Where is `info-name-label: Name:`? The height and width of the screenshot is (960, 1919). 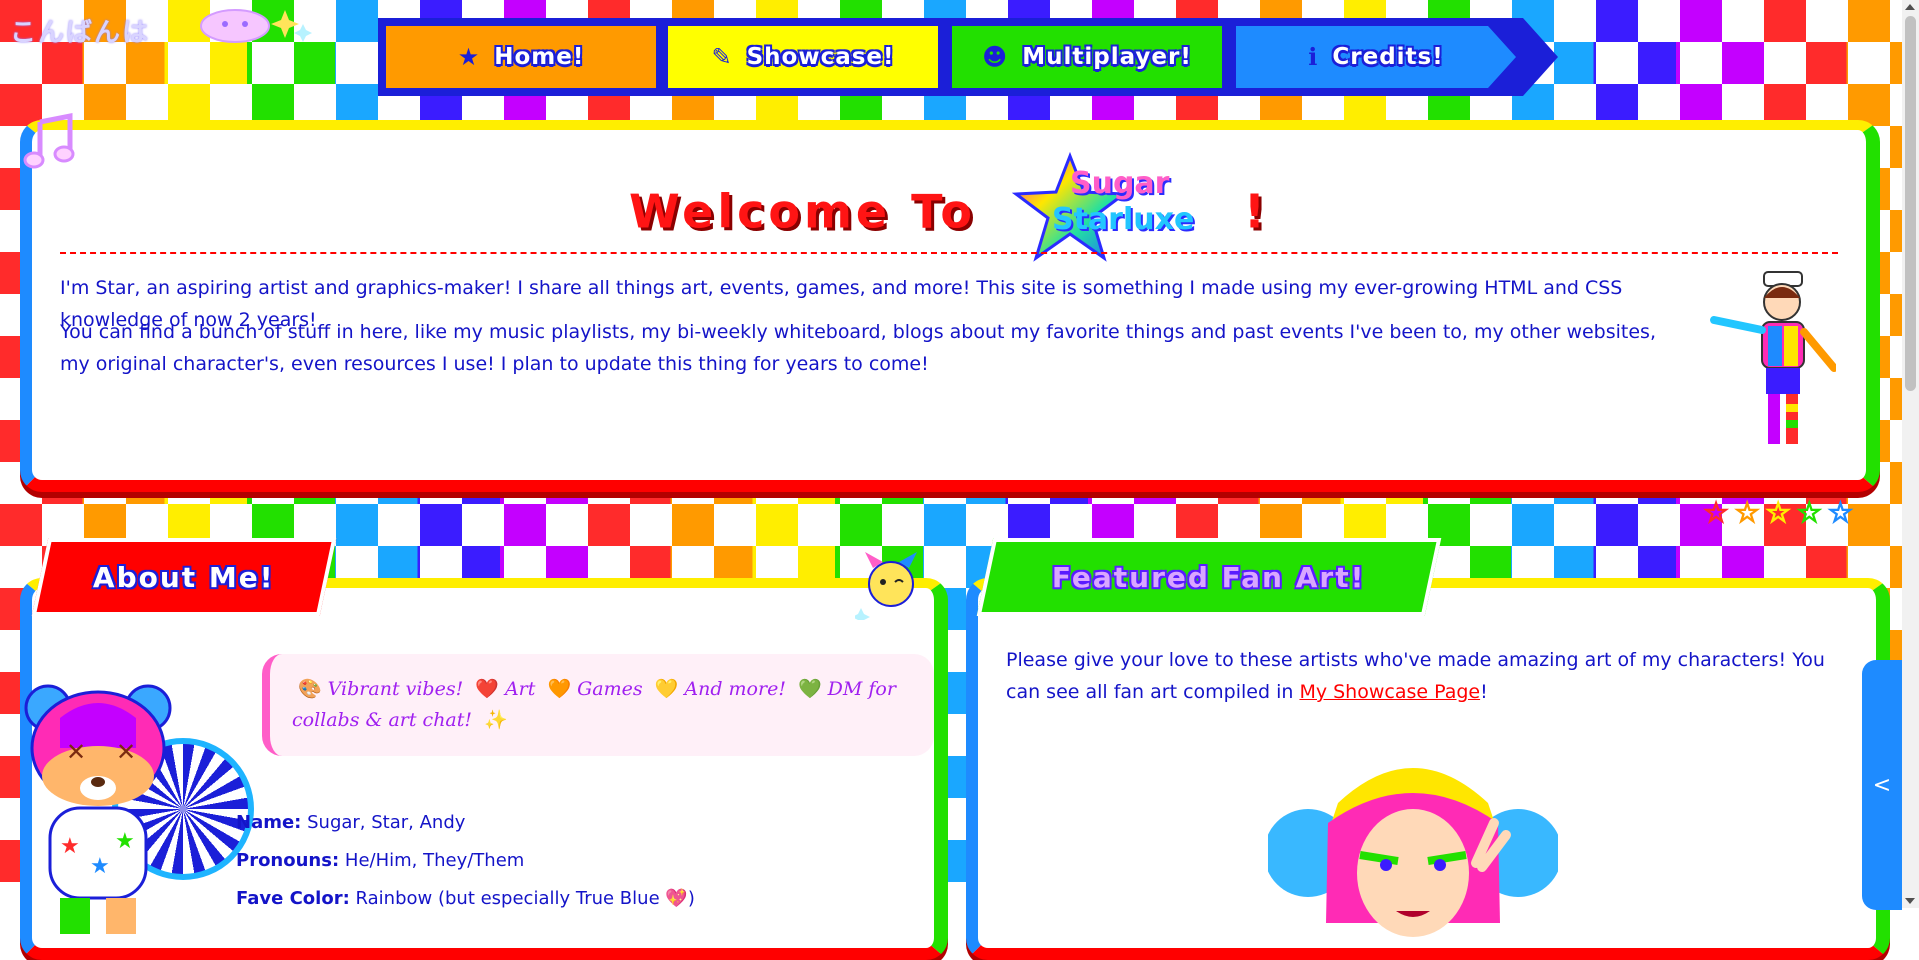 info-name-label: Name: is located at coordinates (269, 822).